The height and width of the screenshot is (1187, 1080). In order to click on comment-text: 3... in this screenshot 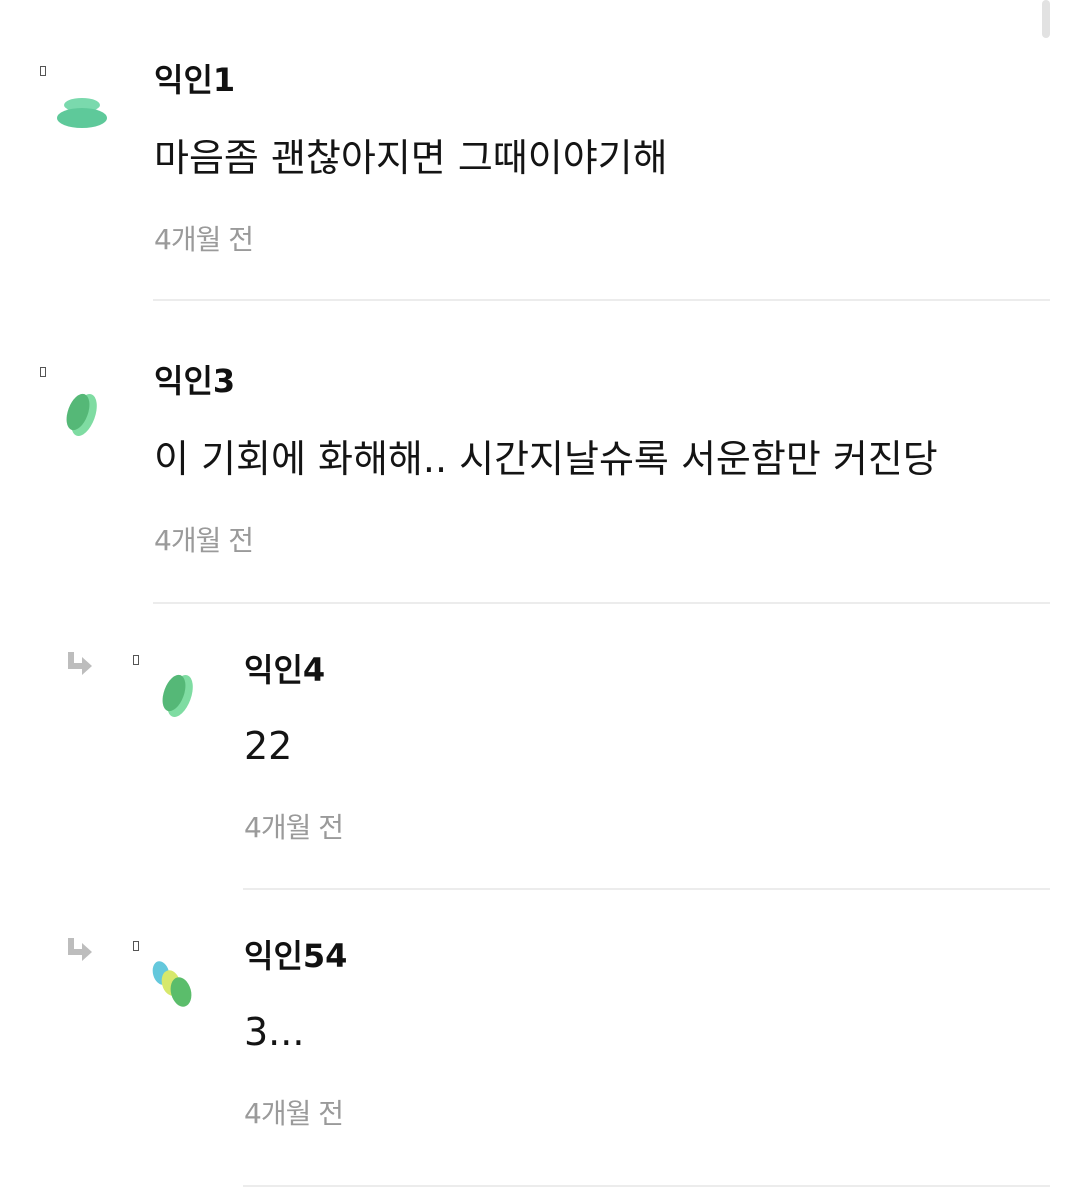, I will do `click(274, 1032)`.